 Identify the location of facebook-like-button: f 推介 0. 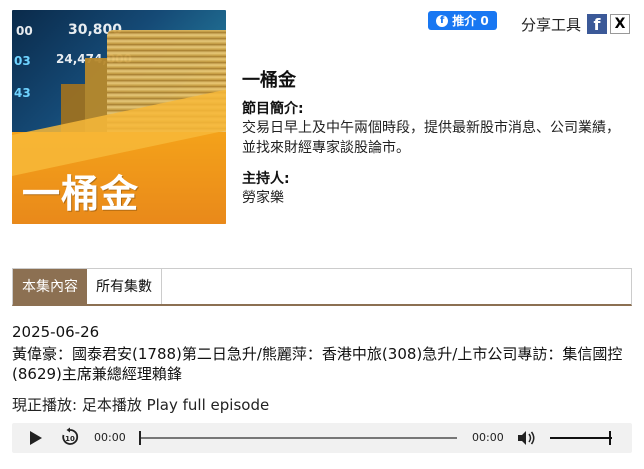
(462, 20).